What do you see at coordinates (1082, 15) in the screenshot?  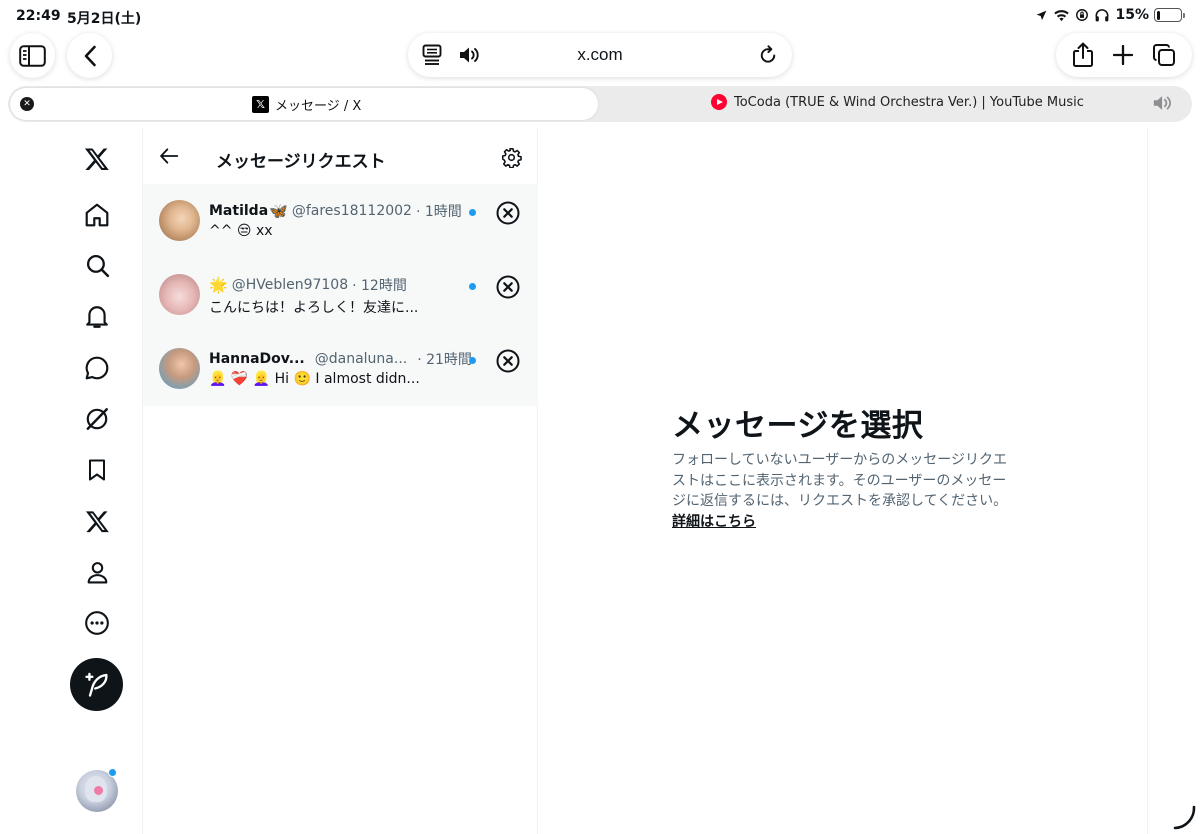 I see `orientation-lock-icon` at bounding box center [1082, 15].